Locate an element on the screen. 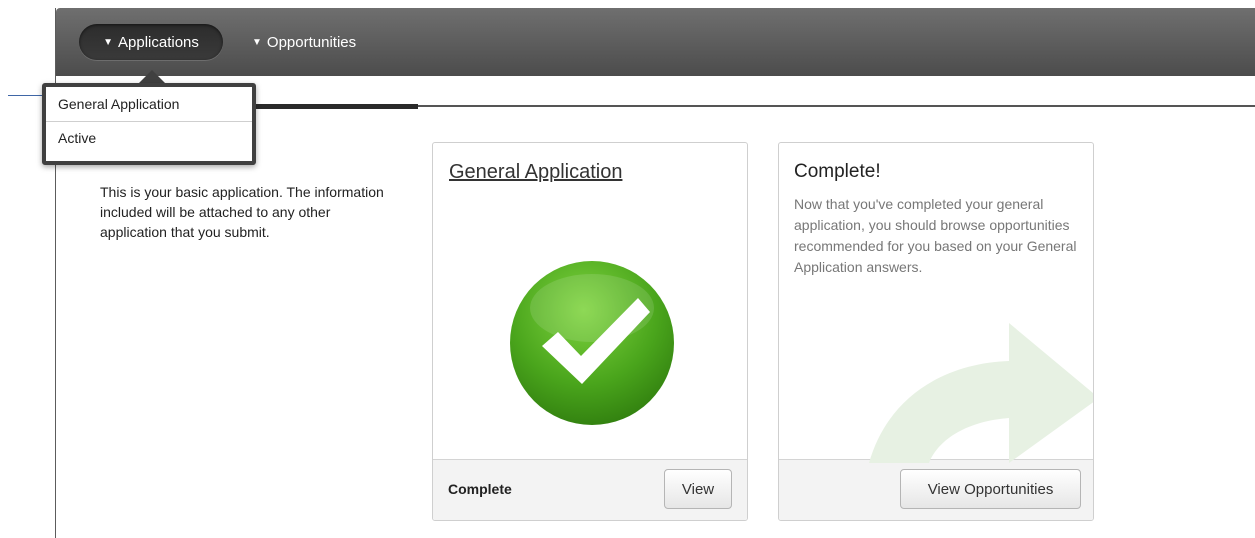 Image resolution: width=1255 pixels, height=538 pixels. left-gutter is located at coordinates (28, 269).